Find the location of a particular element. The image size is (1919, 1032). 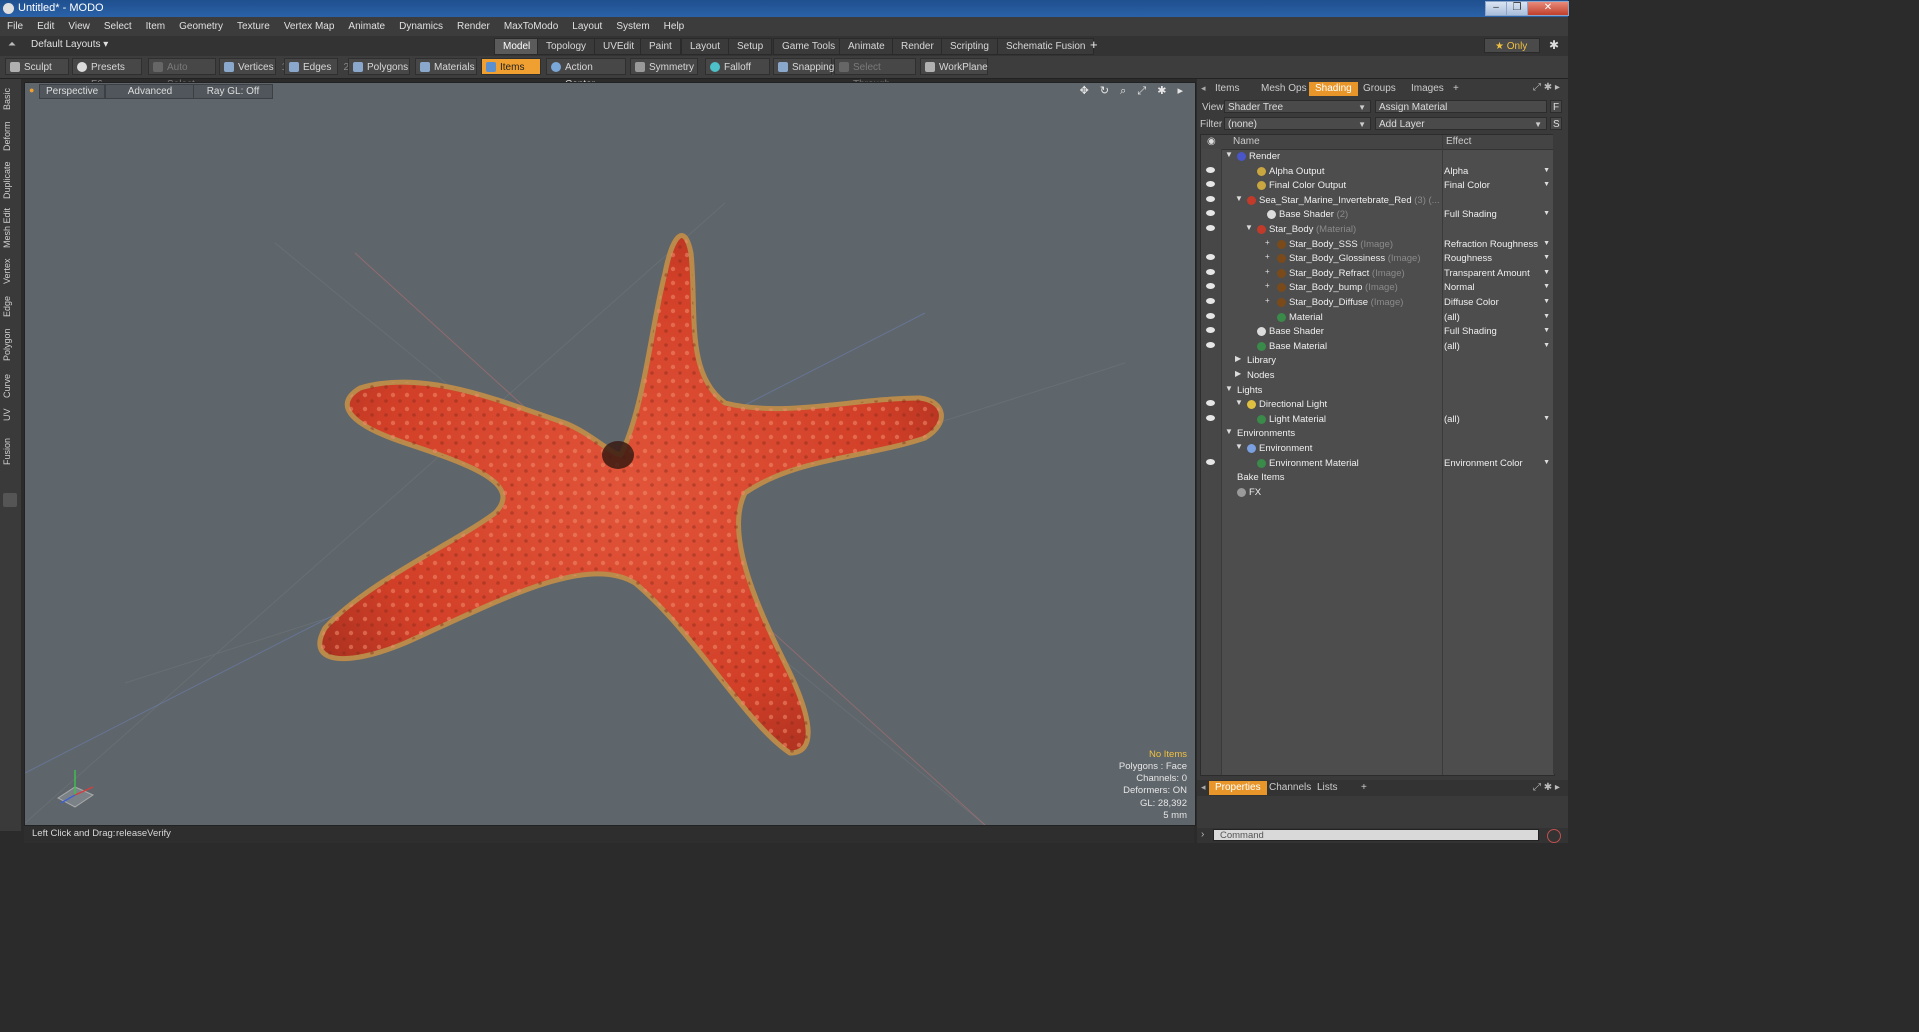

tree-row: Base Shader (2) Full Shading ▼ is located at coordinates (1377, 215).